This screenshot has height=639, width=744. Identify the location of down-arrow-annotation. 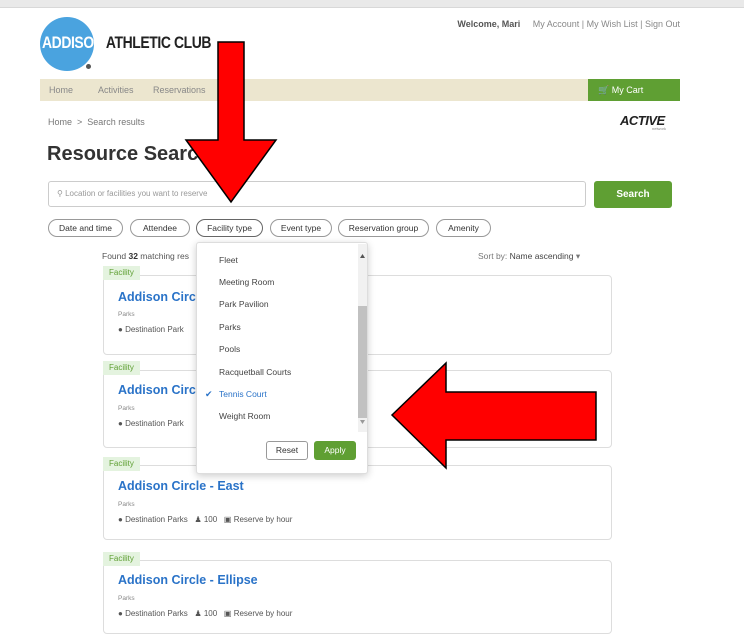
(231, 122).